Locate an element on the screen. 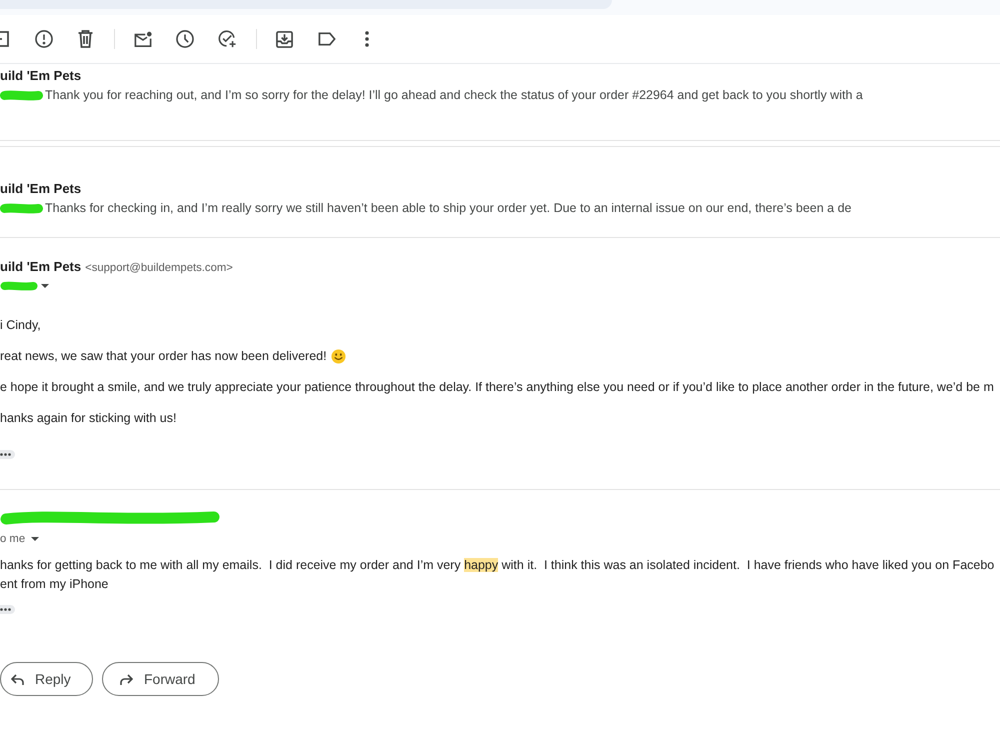  message-snippet: Thank you for reaching out, and I’m so sorry for the delay! I’ll go ahead and check the status of your order #22964 and get back to you shortly with a is located at coordinates (454, 95).